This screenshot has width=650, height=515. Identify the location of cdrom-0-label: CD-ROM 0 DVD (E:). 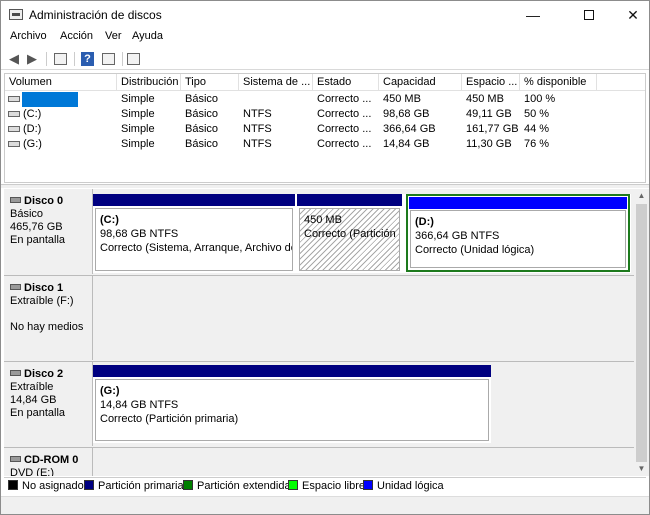
(48, 462).